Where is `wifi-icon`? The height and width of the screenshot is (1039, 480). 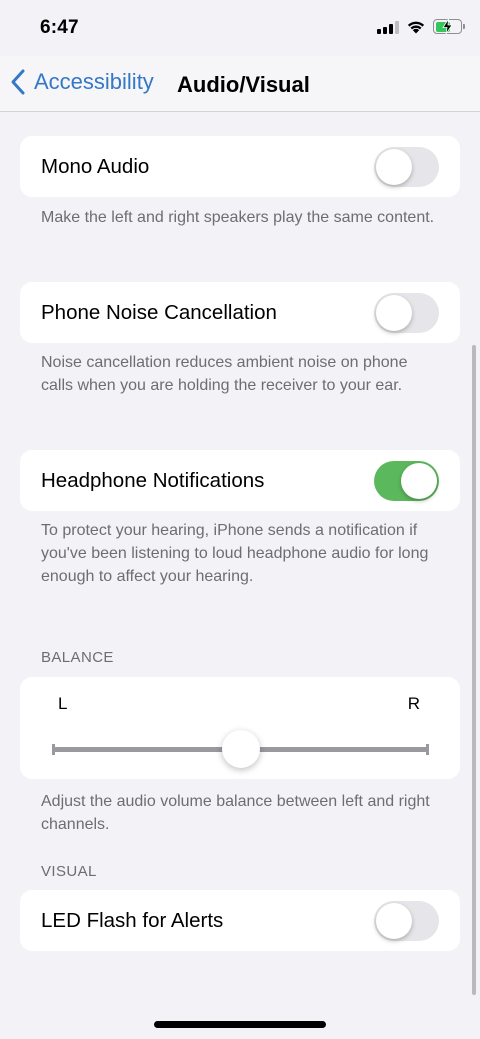
wifi-icon is located at coordinates (416, 27).